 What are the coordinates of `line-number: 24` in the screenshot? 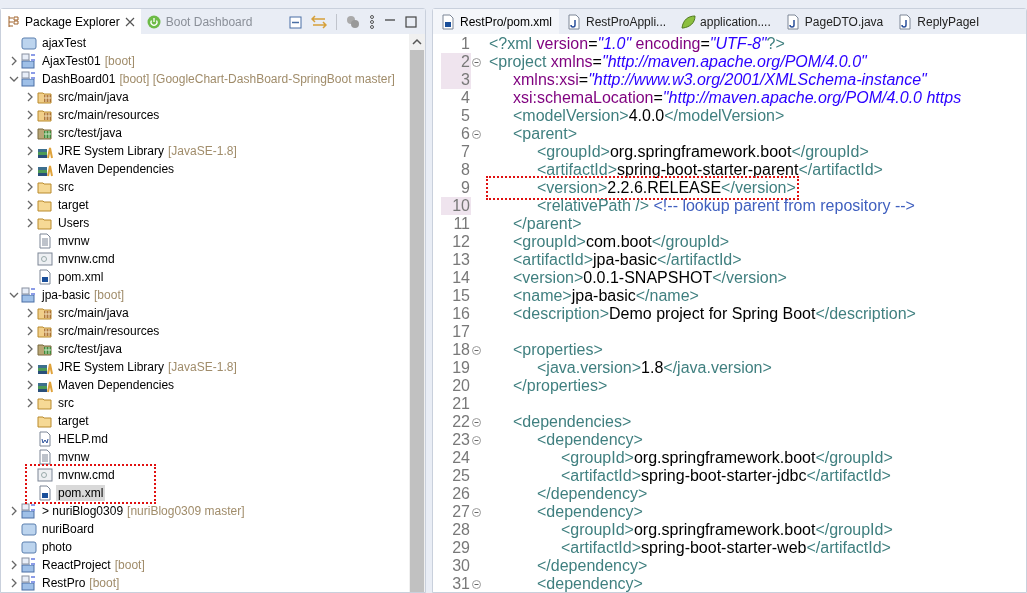 It's located at (461, 458).